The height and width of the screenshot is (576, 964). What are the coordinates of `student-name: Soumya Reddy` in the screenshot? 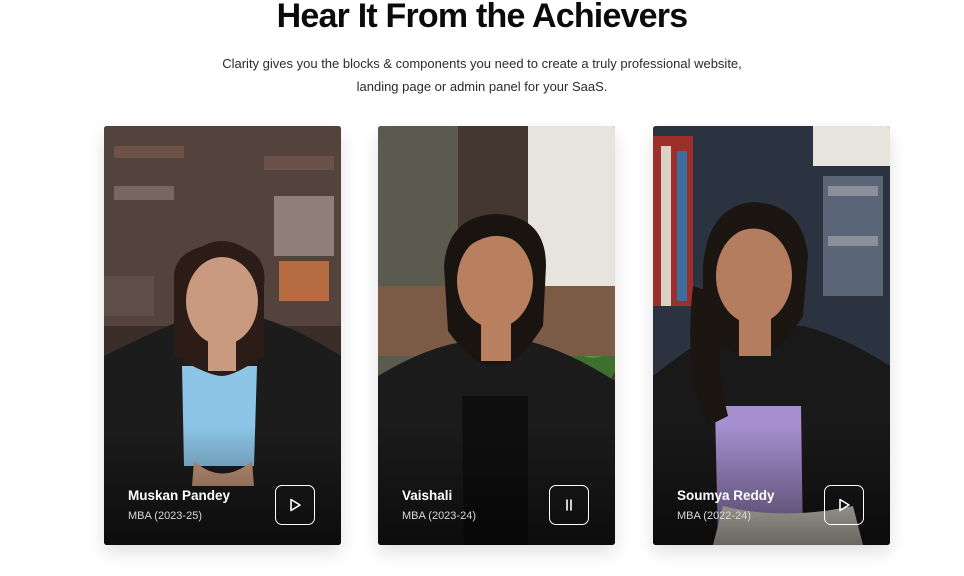 It's located at (726, 495).